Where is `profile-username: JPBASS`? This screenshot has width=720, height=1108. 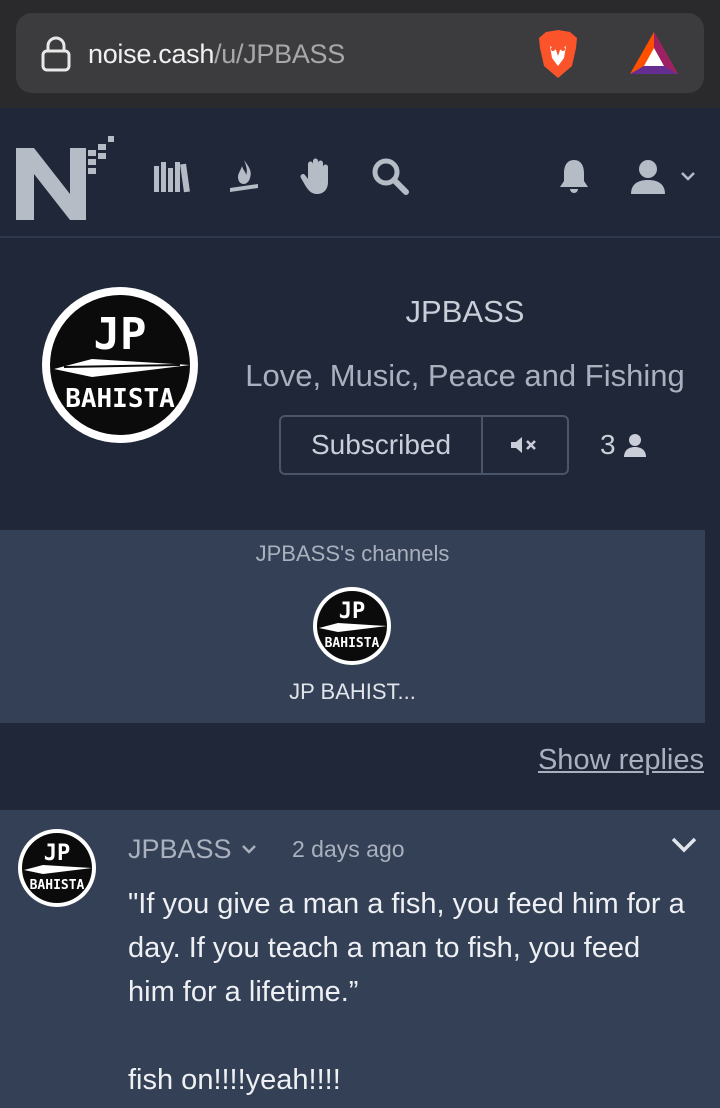
profile-username: JPBASS is located at coordinates (465, 311).